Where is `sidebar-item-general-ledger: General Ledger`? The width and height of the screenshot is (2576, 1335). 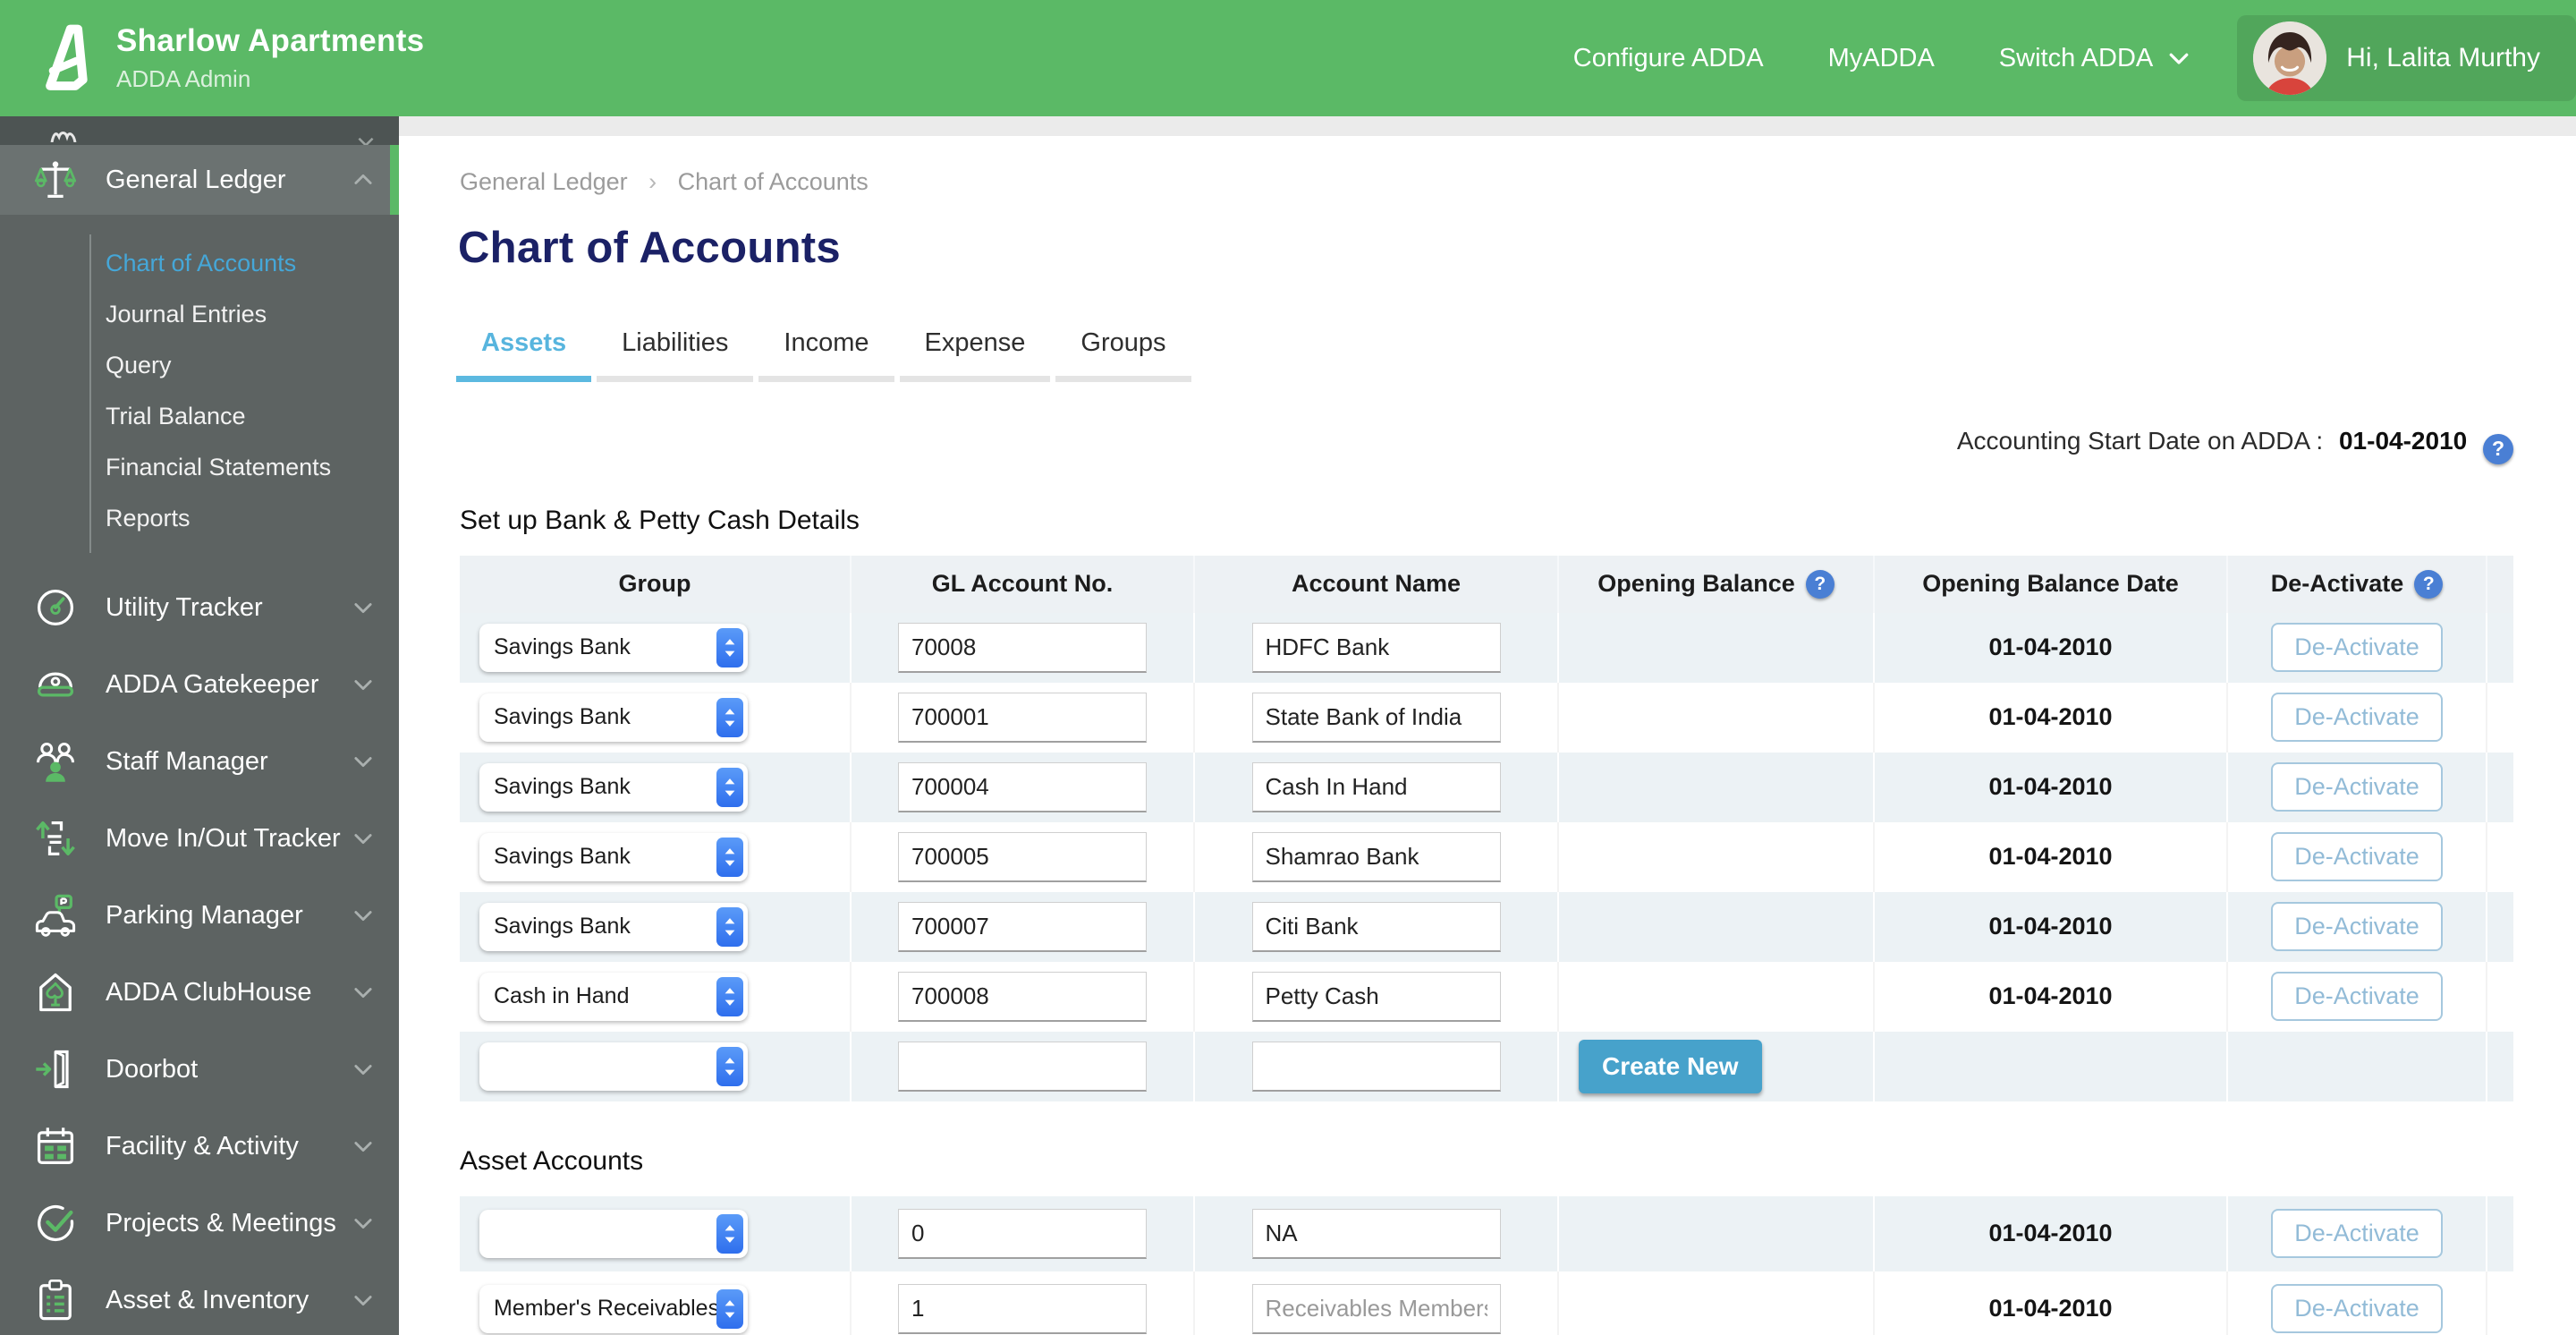
sidebar-item-general-ledger: General Ledger is located at coordinates (199, 180).